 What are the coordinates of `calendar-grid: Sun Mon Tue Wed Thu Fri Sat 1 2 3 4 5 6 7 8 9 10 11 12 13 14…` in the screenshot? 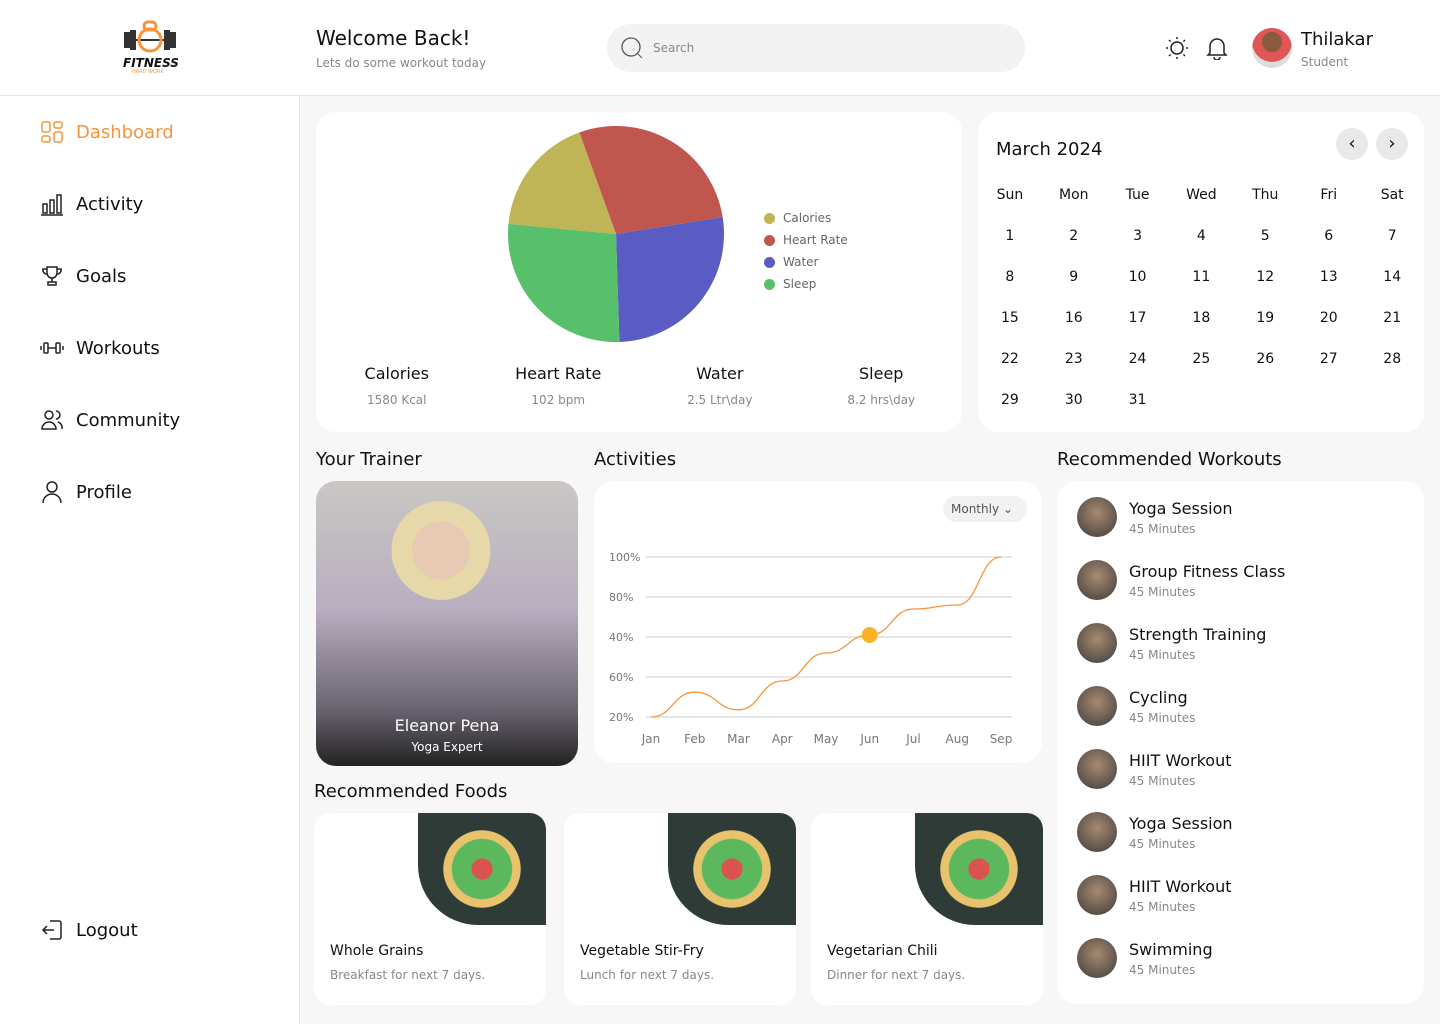 It's located at (1201, 297).